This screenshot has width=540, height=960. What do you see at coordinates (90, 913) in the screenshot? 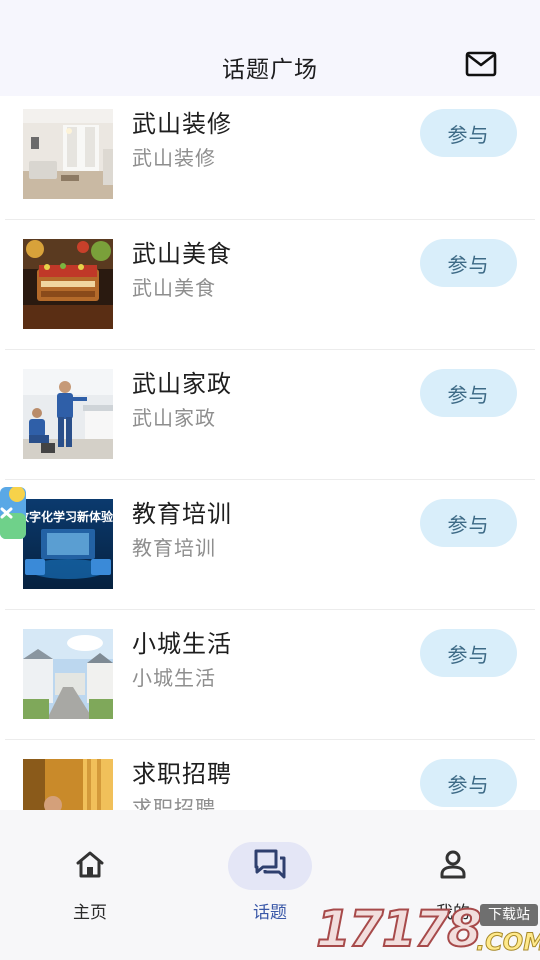
I see `tab-label: 主页` at bounding box center [90, 913].